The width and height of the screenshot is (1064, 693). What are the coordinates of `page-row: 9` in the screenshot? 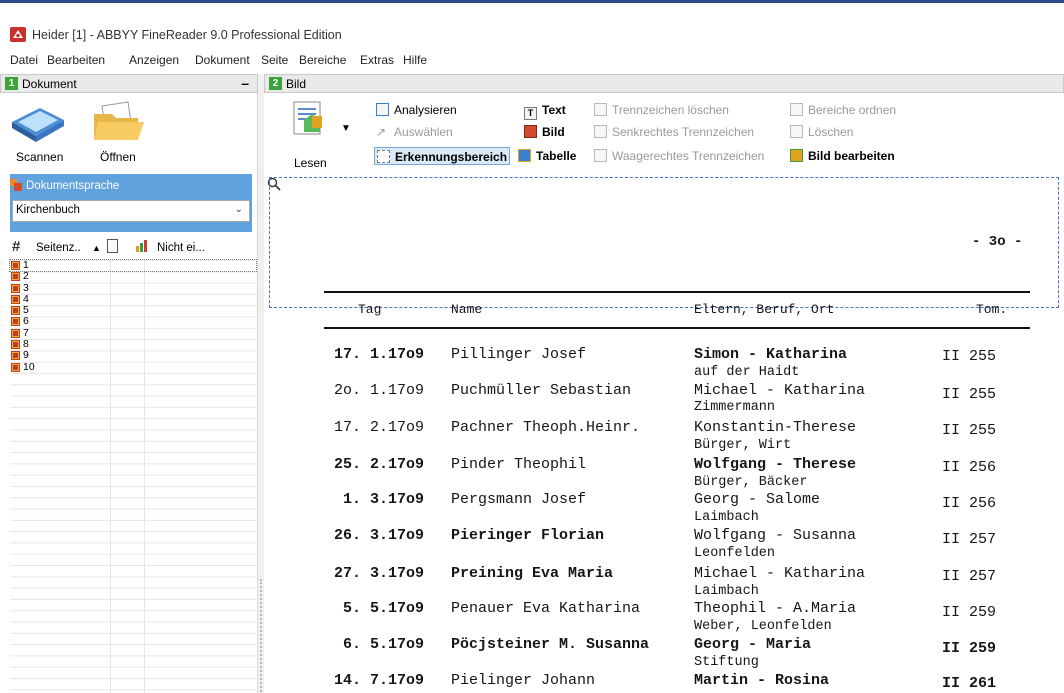 It's located at (133, 355).